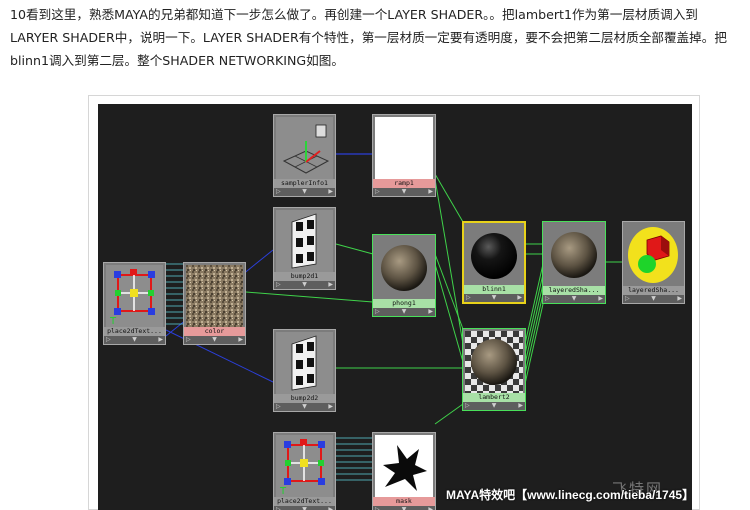  Describe the element at coordinates (653, 255) in the screenshot. I see `shading-group-icon` at that location.